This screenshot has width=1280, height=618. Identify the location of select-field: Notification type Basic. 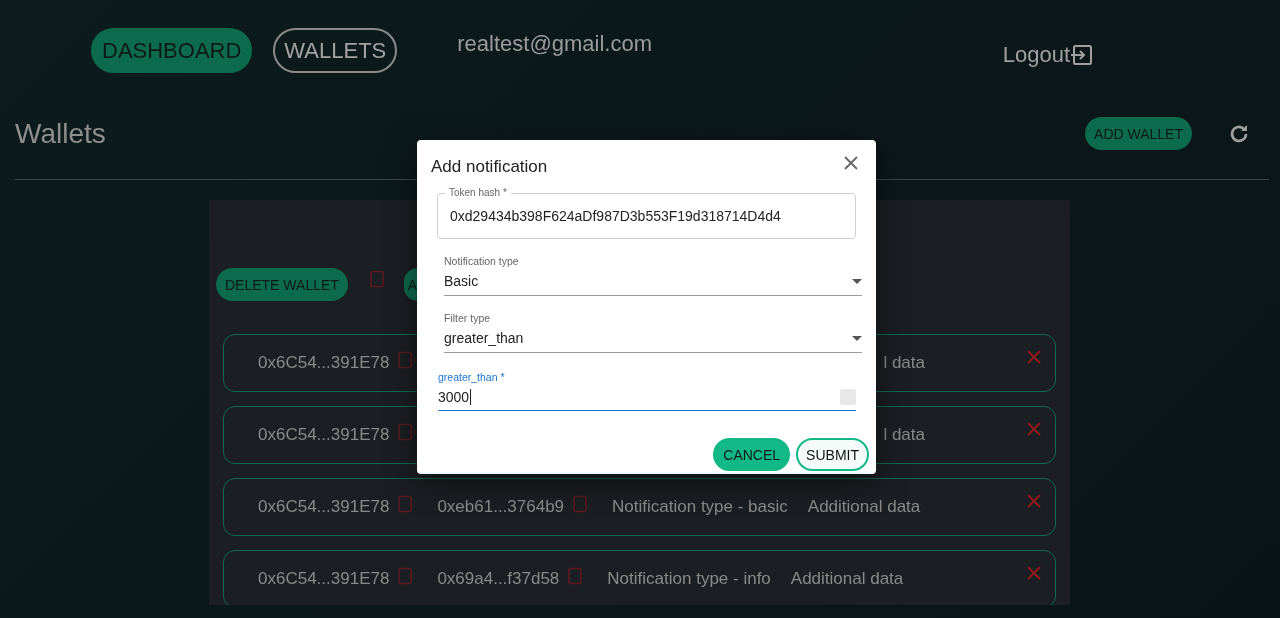
(653, 275).